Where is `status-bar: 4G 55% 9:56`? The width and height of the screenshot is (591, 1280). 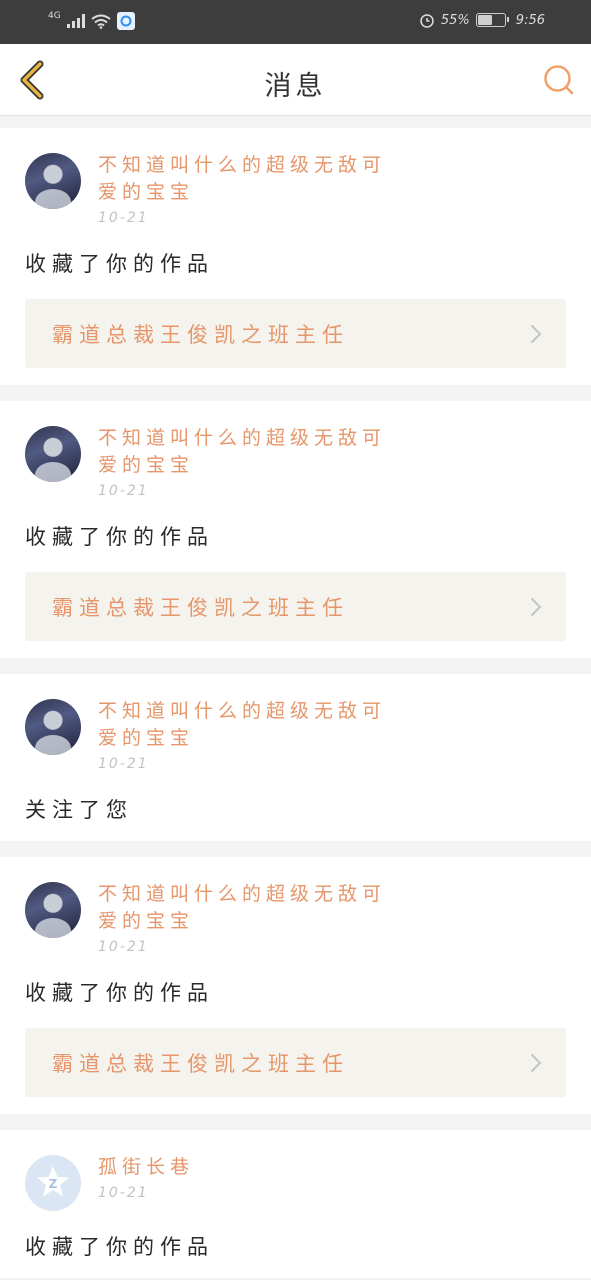
status-bar: 4G 55% 9:56 is located at coordinates (295, 22).